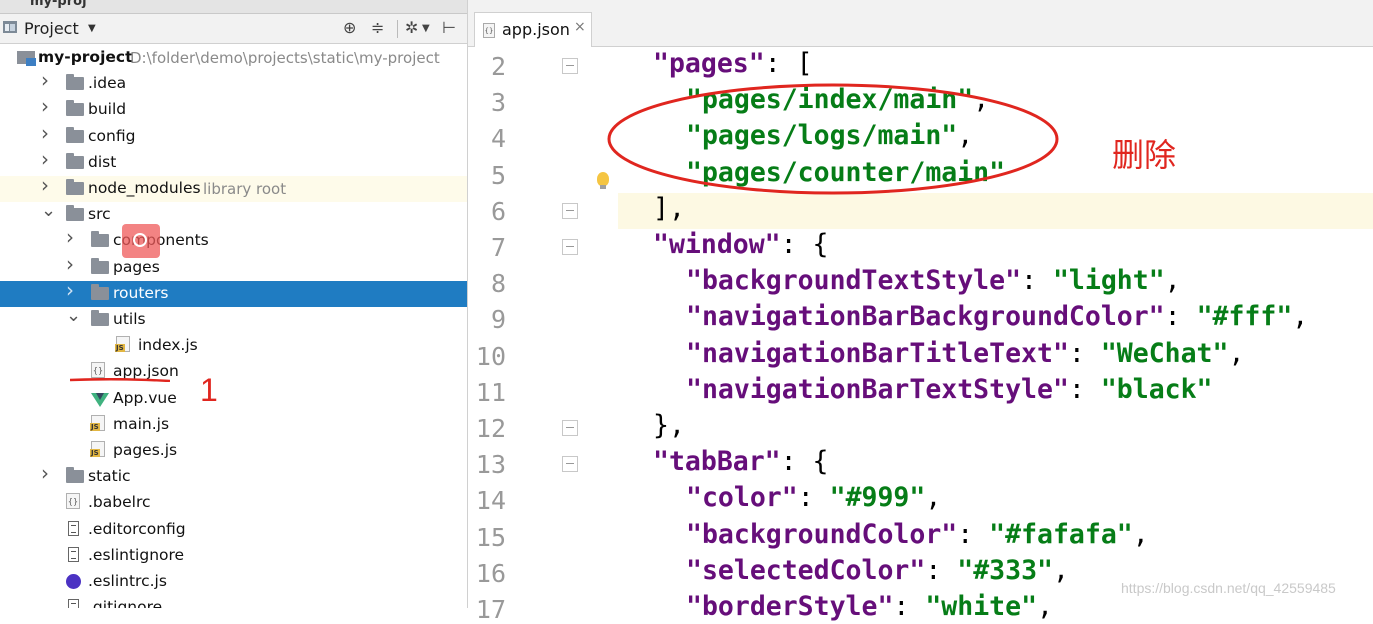  What do you see at coordinates (411, 27) in the screenshot?
I see `gear-icon: ✲` at bounding box center [411, 27].